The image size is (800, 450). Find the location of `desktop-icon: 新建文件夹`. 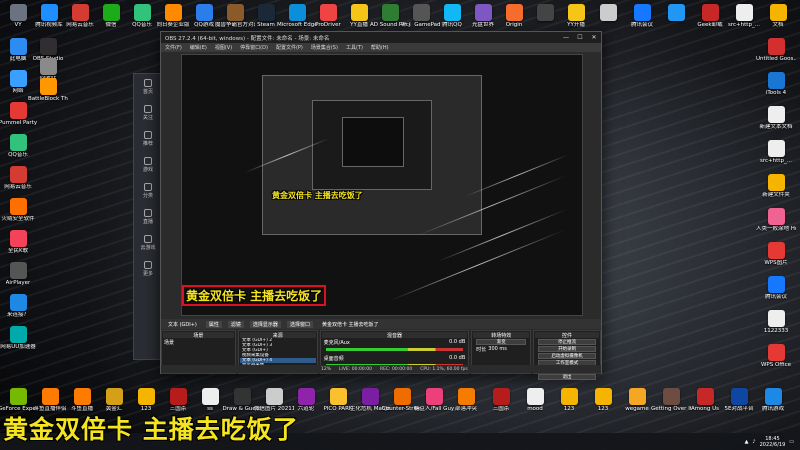

desktop-icon: 新建文件夹 is located at coordinates (776, 186).